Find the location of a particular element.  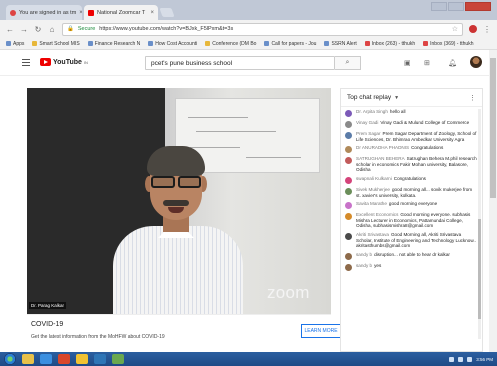

chat-author: Excellent Economics is located at coordinates (377, 214).